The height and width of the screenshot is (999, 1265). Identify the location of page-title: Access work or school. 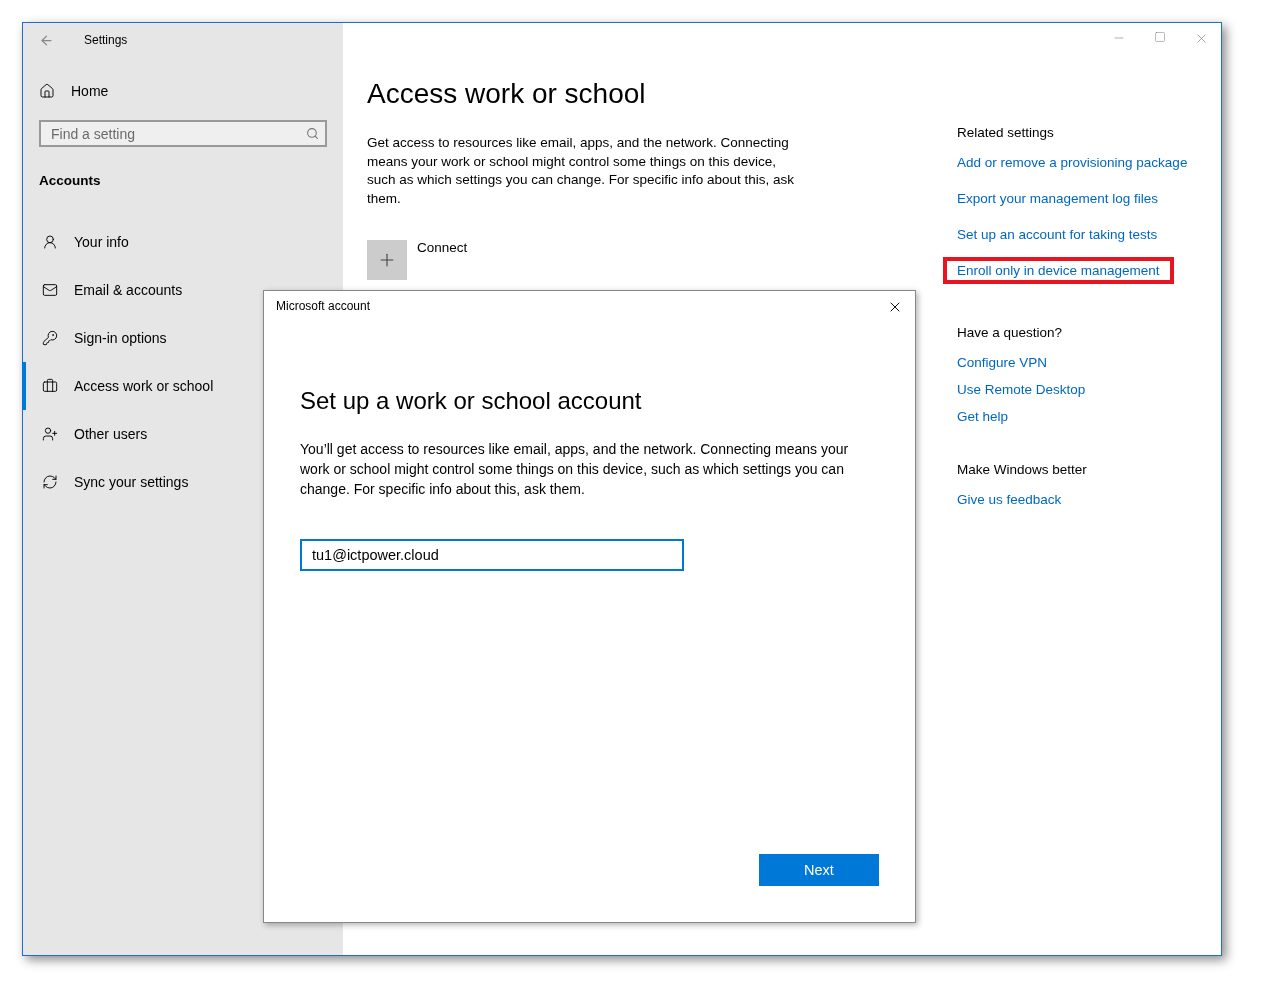
(507, 94).